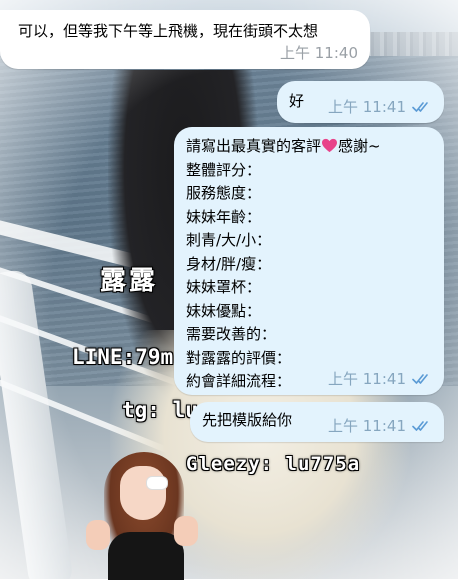 The width and height of the screenshot is (458, 580). What do you see at coordinates (123, 357) in the screenshot?
I see `watermark-line-id: LINE:79m` at bounding box center [123, 357].